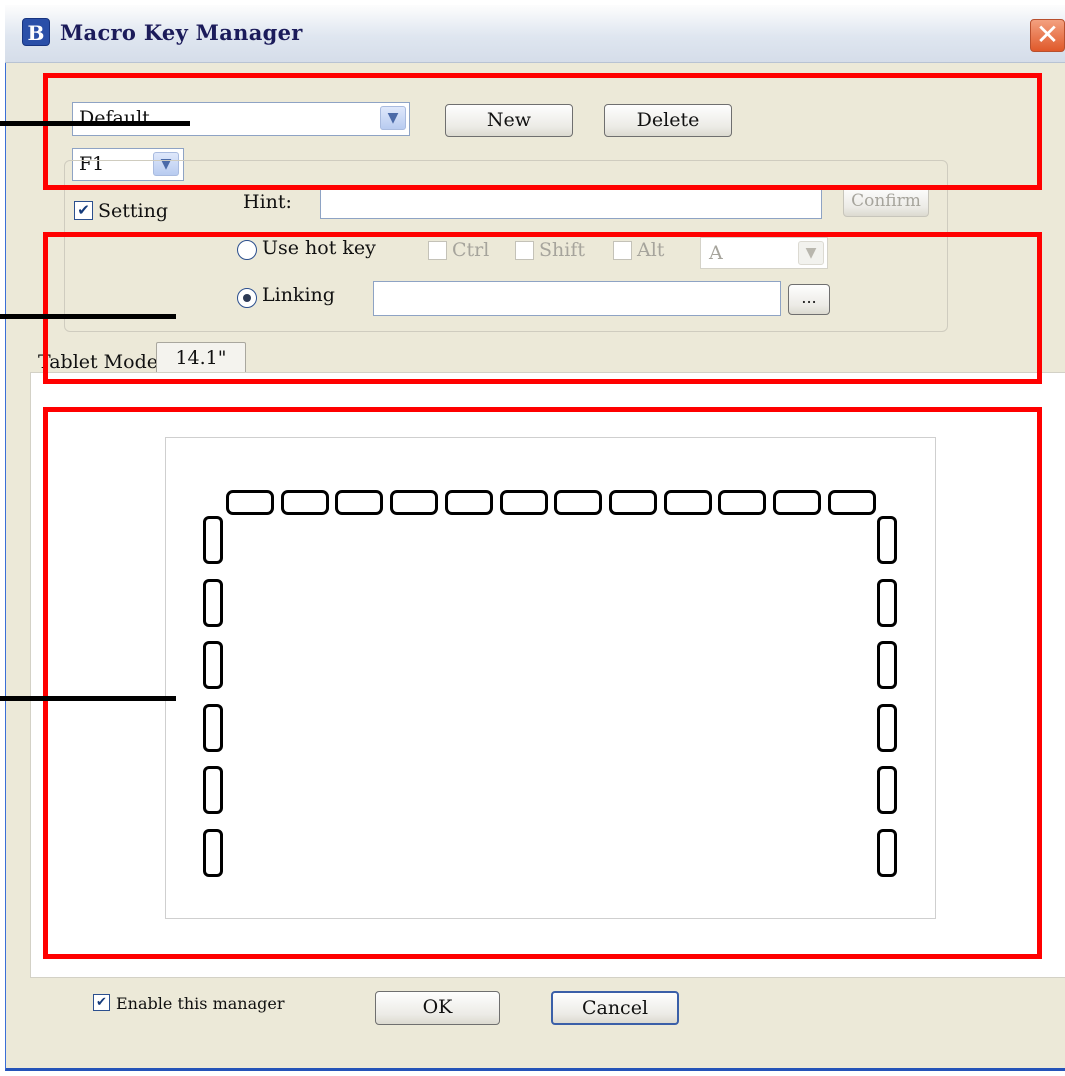  Describe the element at coordinates (88, 316) in the screenshot. I see `pointer-line-settings` at that location.